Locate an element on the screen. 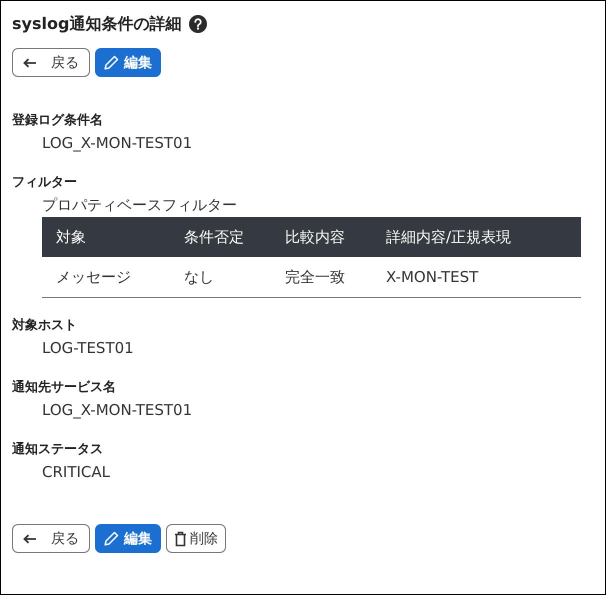 This screenshot has width=606, height=595. column-header: 対象 is located at coordinates (106, 237).